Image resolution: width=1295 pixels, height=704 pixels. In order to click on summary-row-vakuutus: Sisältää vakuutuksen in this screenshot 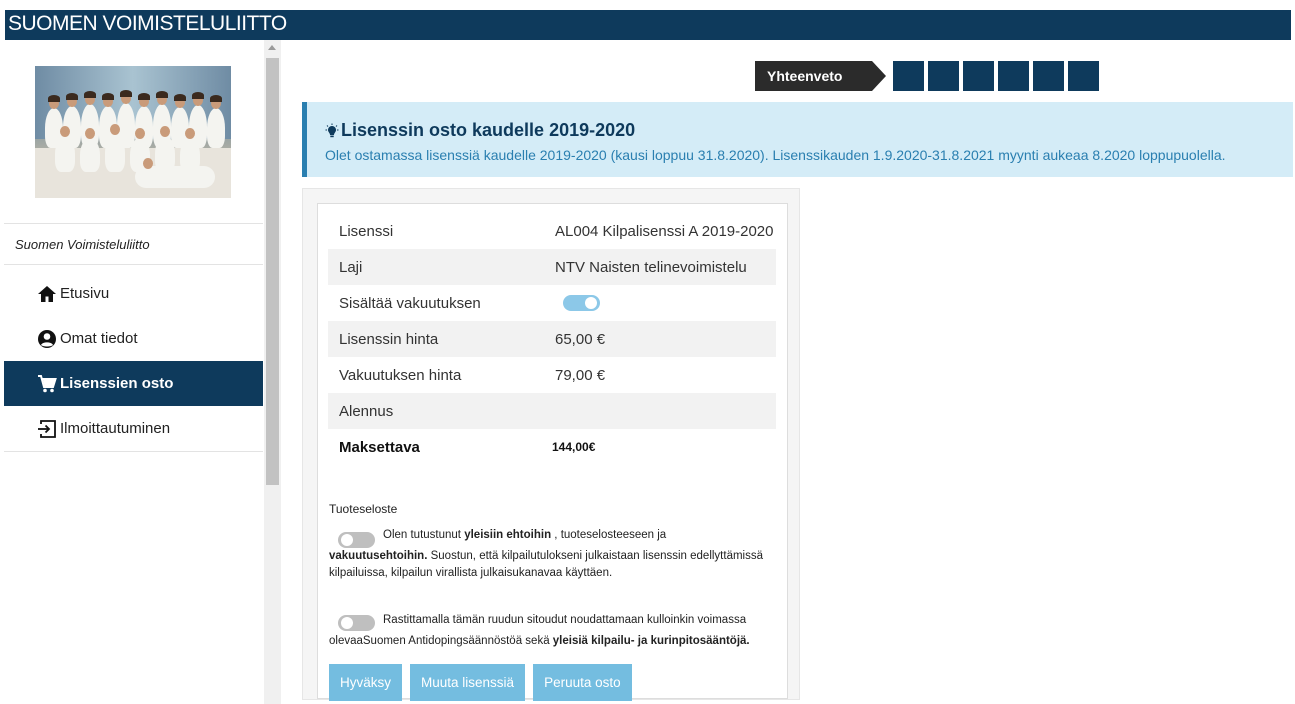, I will do `click(552, 303)`.